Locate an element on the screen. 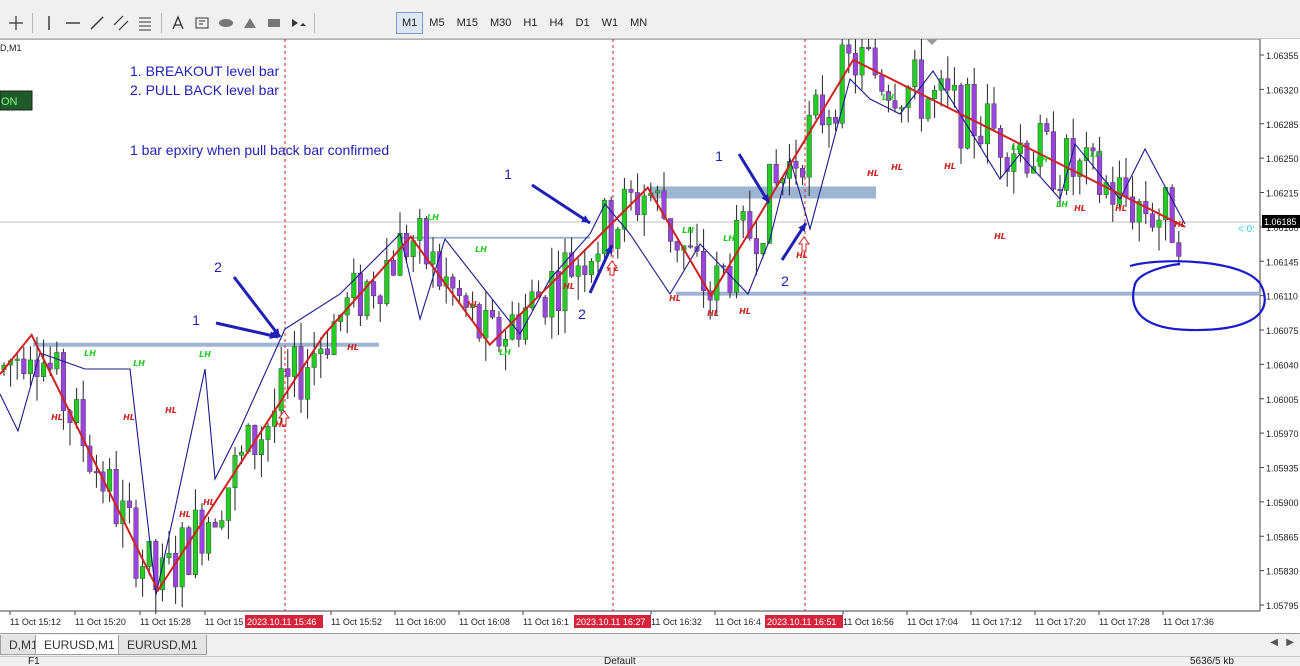 This screenshot has width=1300, height=666. time-axis-label: 11 Oct 16:32 is located at coordinates (676, 622).